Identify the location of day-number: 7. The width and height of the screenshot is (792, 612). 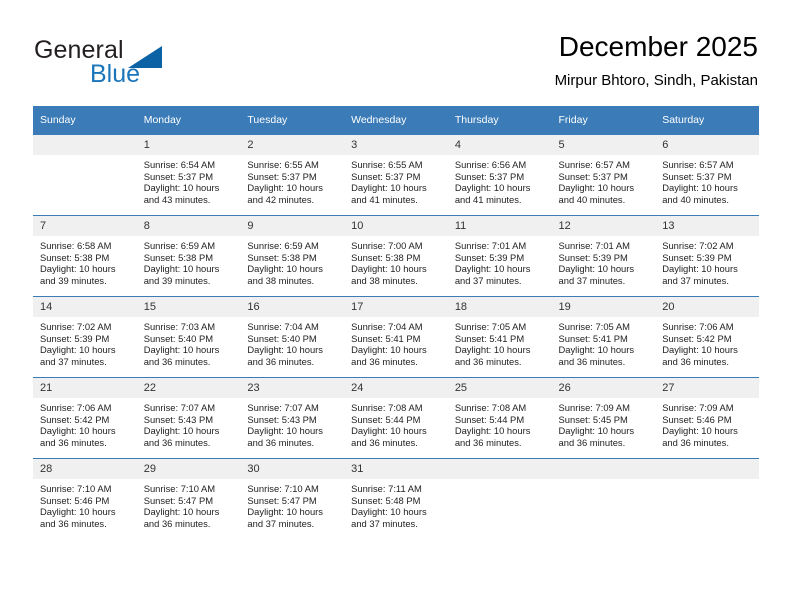
(85, 226).